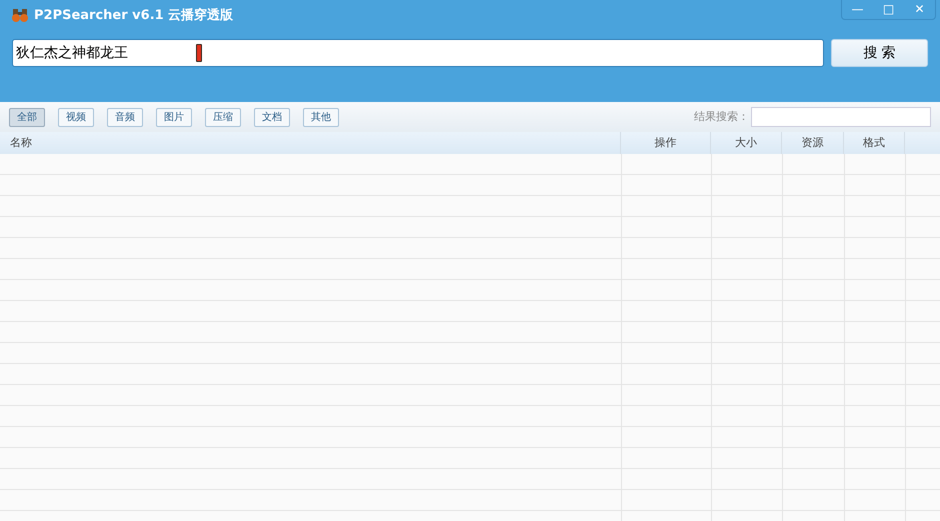  I want to click on result-search-field, so click(841, 117).